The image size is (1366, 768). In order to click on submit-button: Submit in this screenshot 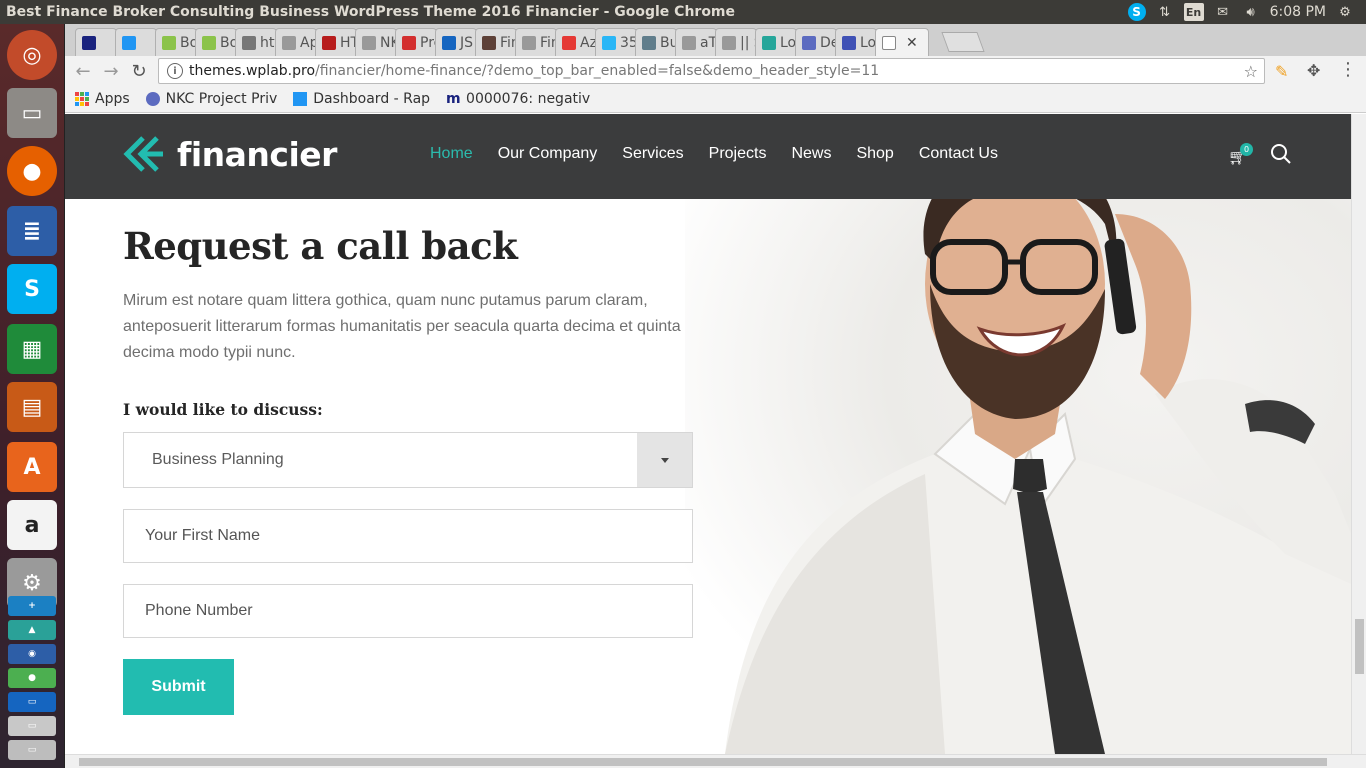, I will do `click(178, 687)`.